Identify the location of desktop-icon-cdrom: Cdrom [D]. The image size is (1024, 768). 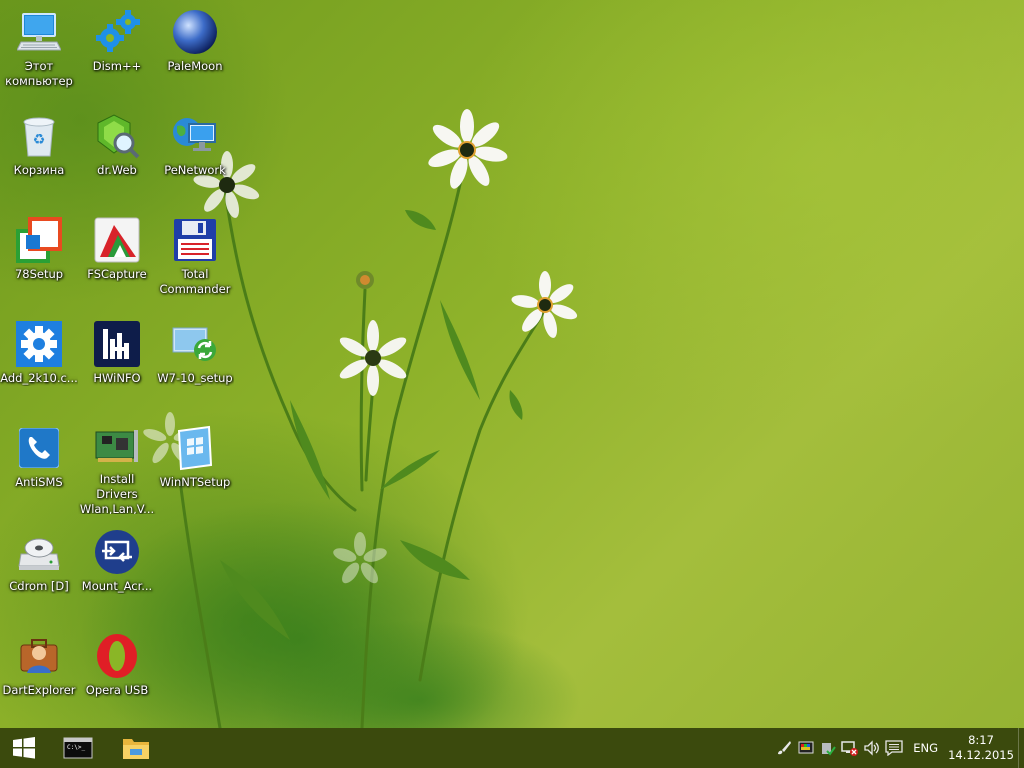
(39, 570).